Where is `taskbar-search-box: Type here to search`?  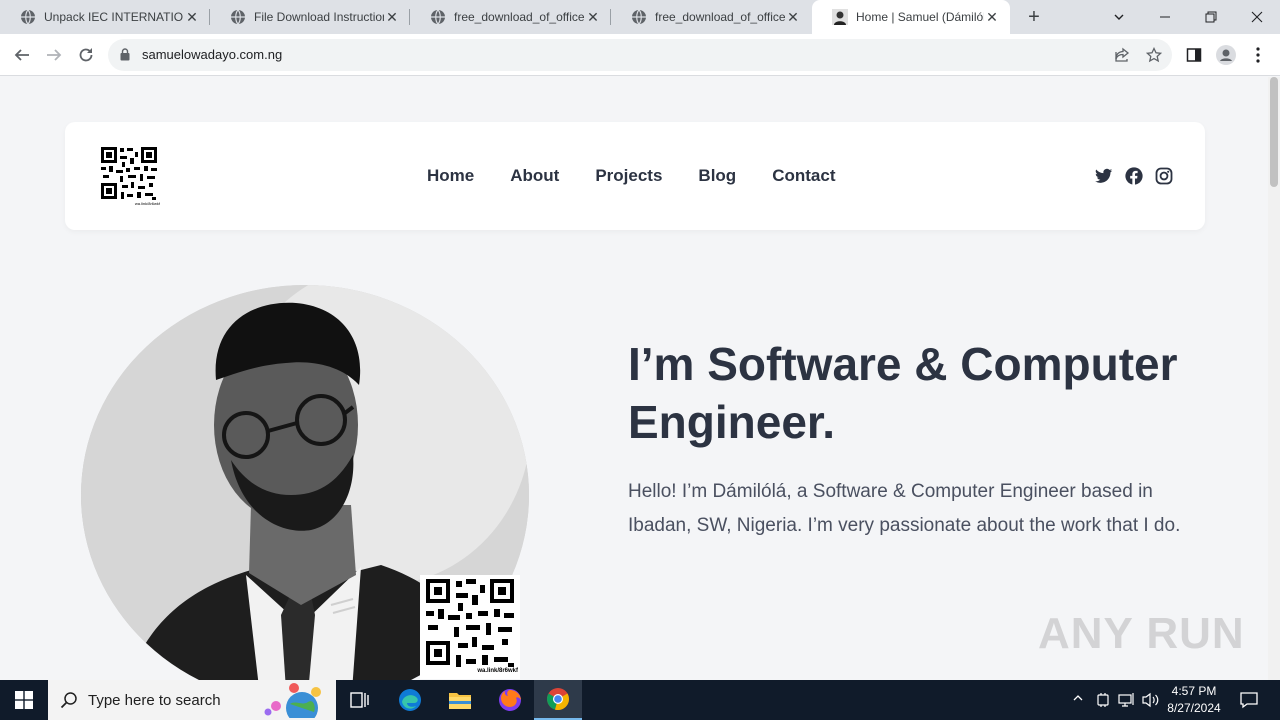 taskbar-search-box: Type here to search is located at coordinates (192, 700).